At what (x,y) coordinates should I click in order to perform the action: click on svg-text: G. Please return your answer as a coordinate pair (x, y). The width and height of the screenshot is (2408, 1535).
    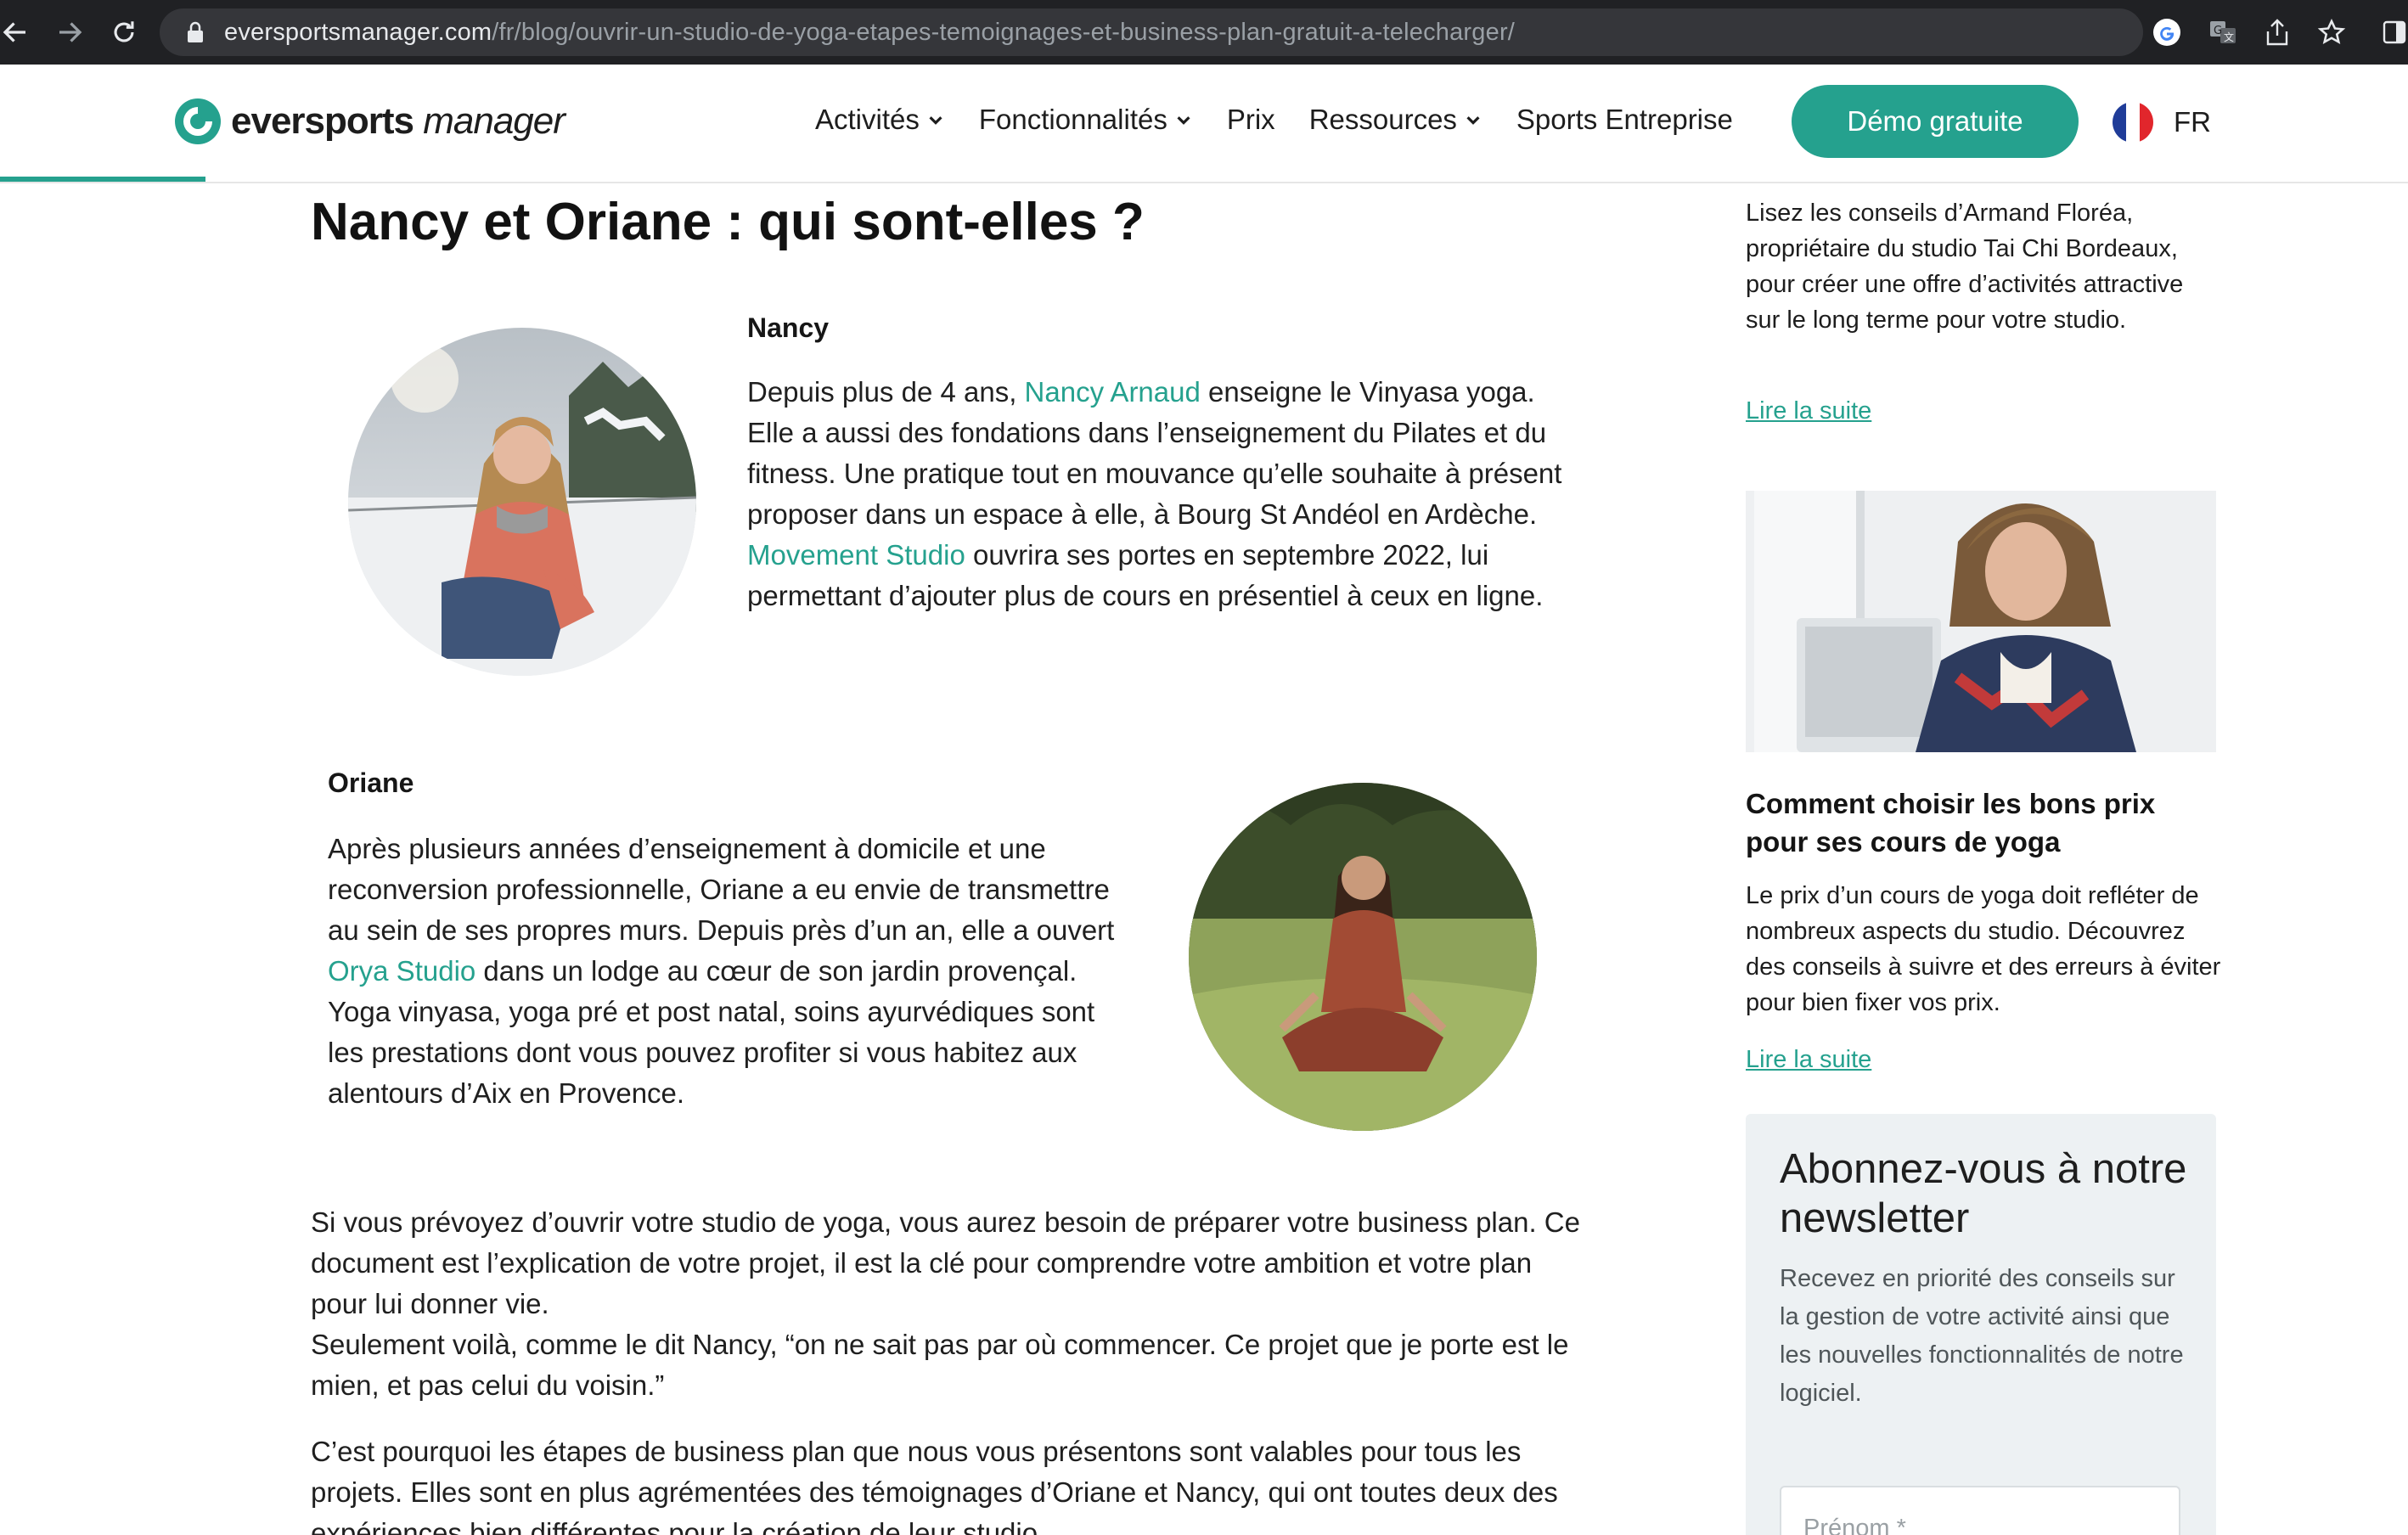
    Looking at the image, I should click on (2218, 31).